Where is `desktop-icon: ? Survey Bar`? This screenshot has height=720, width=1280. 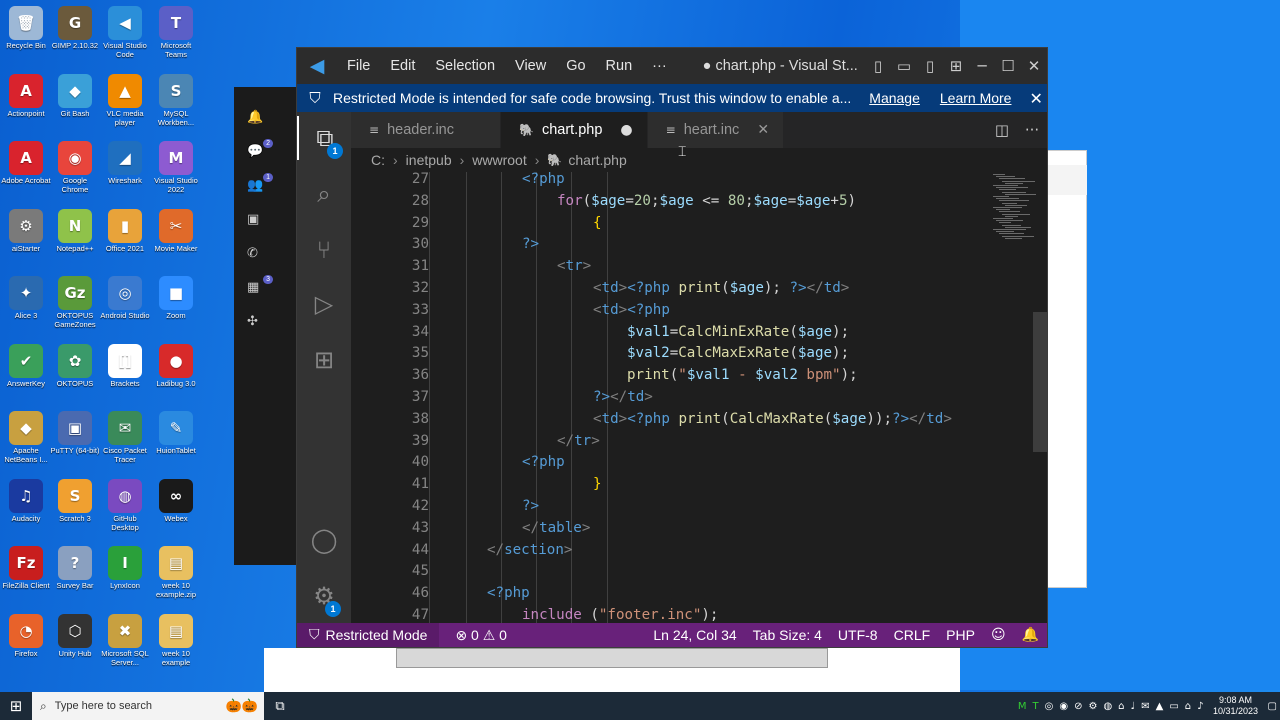 desktop-icon: ? Survey Bar is located at coordinates (75, 566).